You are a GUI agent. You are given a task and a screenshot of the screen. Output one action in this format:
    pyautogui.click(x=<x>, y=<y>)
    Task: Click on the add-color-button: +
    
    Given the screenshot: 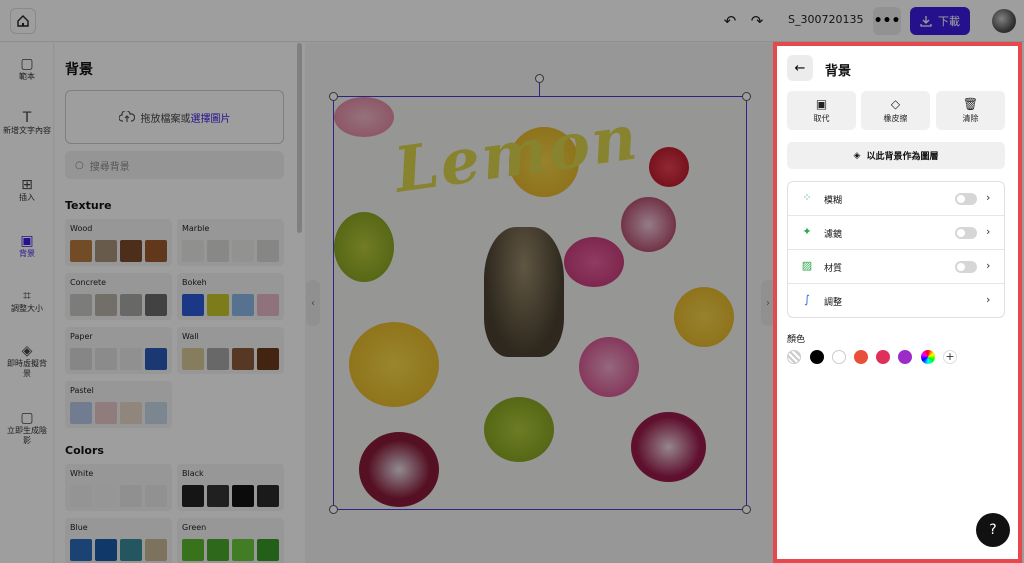 What is the action you would take?
    pyautogui.click(x=950, y=357)
    